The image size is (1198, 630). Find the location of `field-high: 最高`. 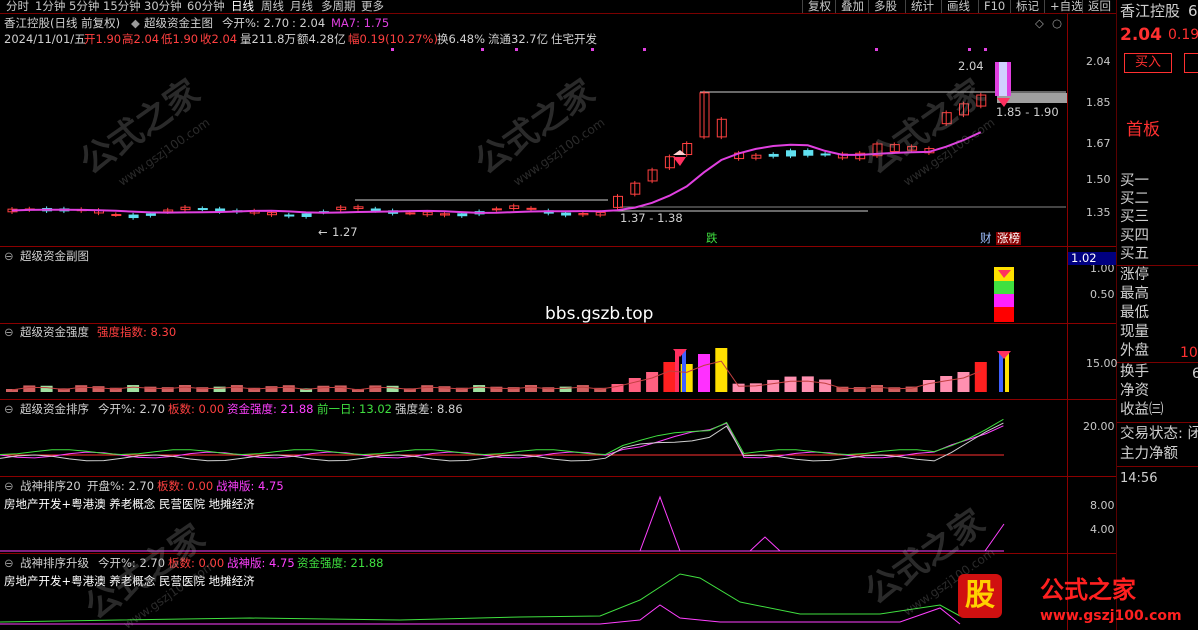

field-high: 最高 is located at coordinates (1134, 294).